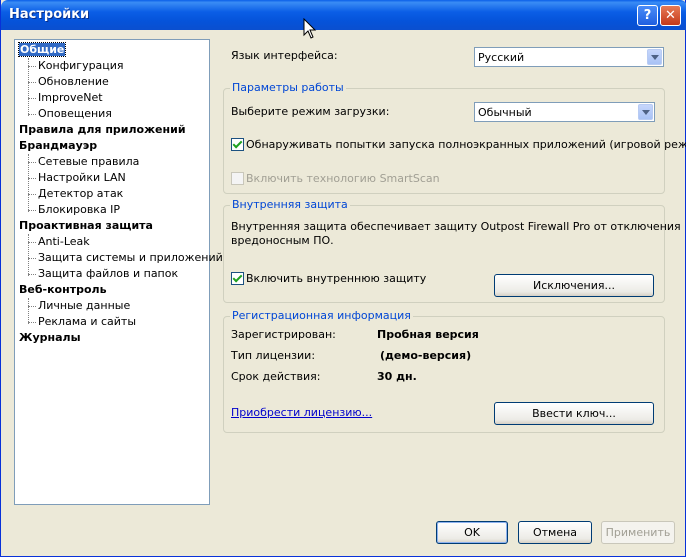  I want to click on boot-mode-value: Обычный, so click(505, 112).